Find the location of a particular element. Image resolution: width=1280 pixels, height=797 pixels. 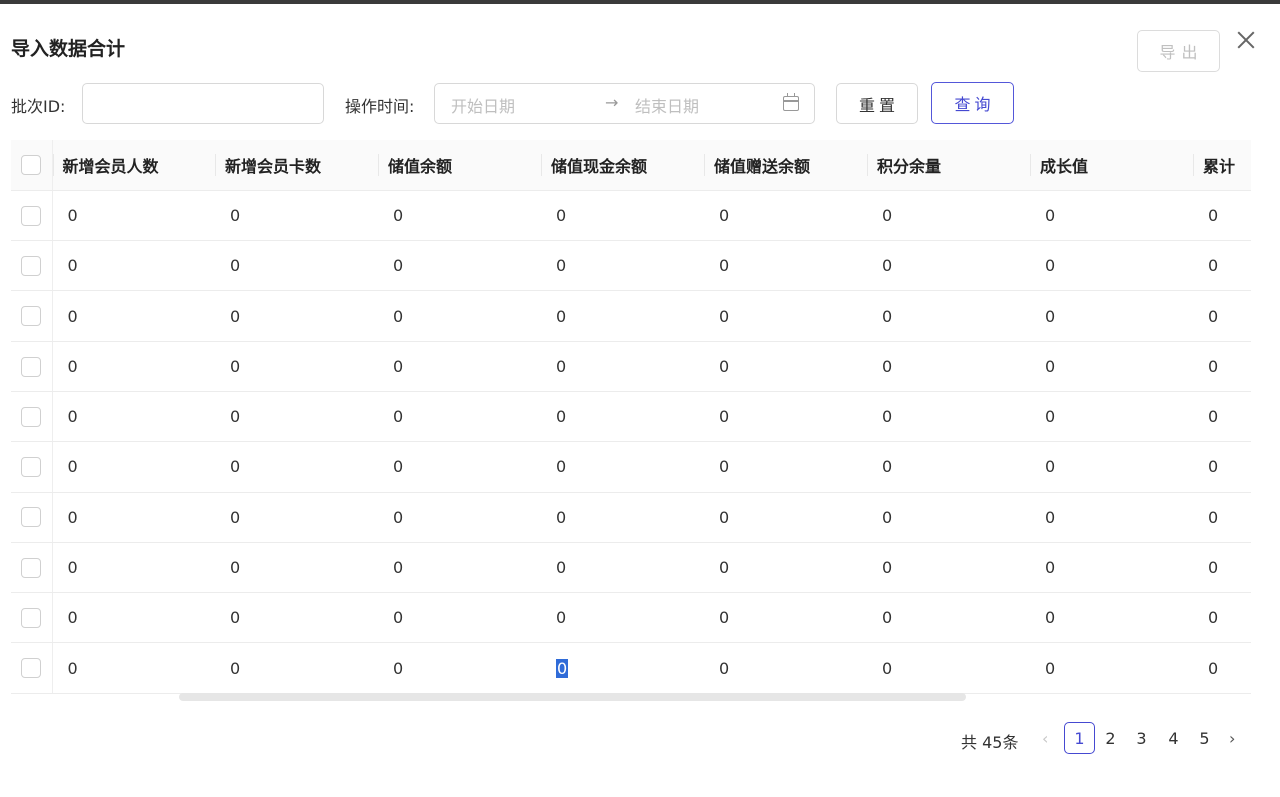

reset-button: 重置 is located at coordinates (877, 103).